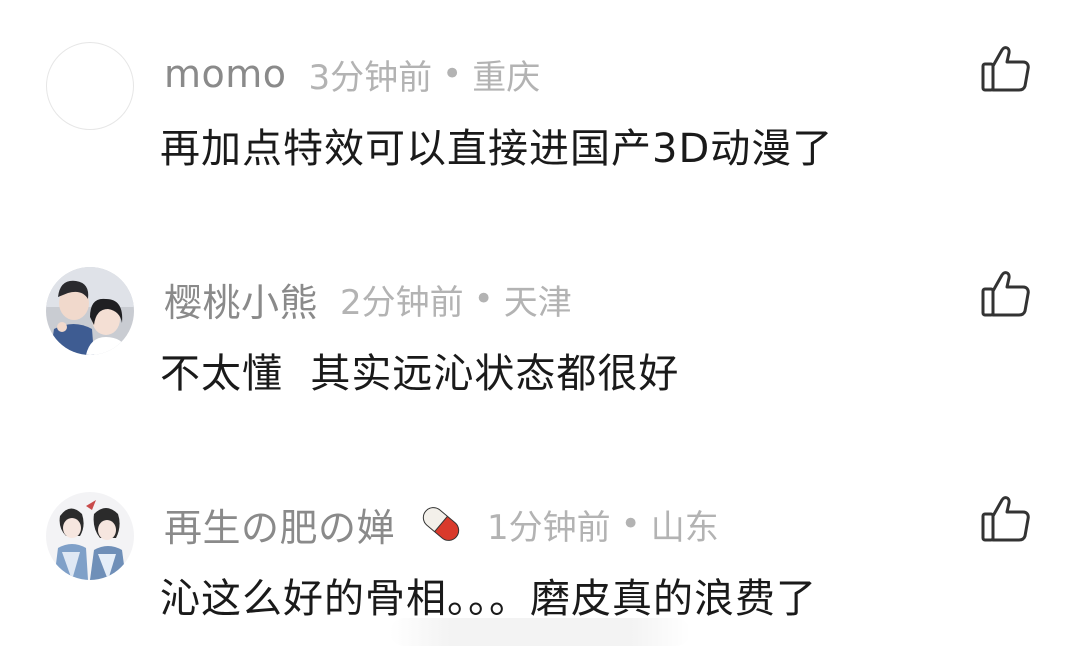 This screenshot has height=658, width=1079. What do you see at coordinates (549, 527) in the screenshot?
I see `comment-time: 1分钟前` at bounding box center [549, 527].